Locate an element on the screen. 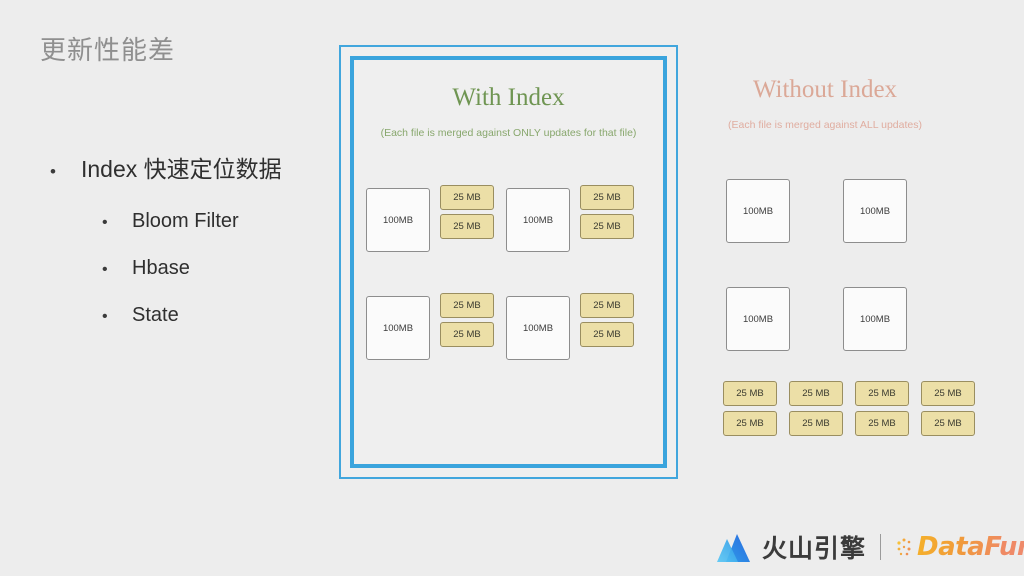 This screenshot has width=1024, height=576. volcano-mountain-icon is located at coordinates (733, 548).